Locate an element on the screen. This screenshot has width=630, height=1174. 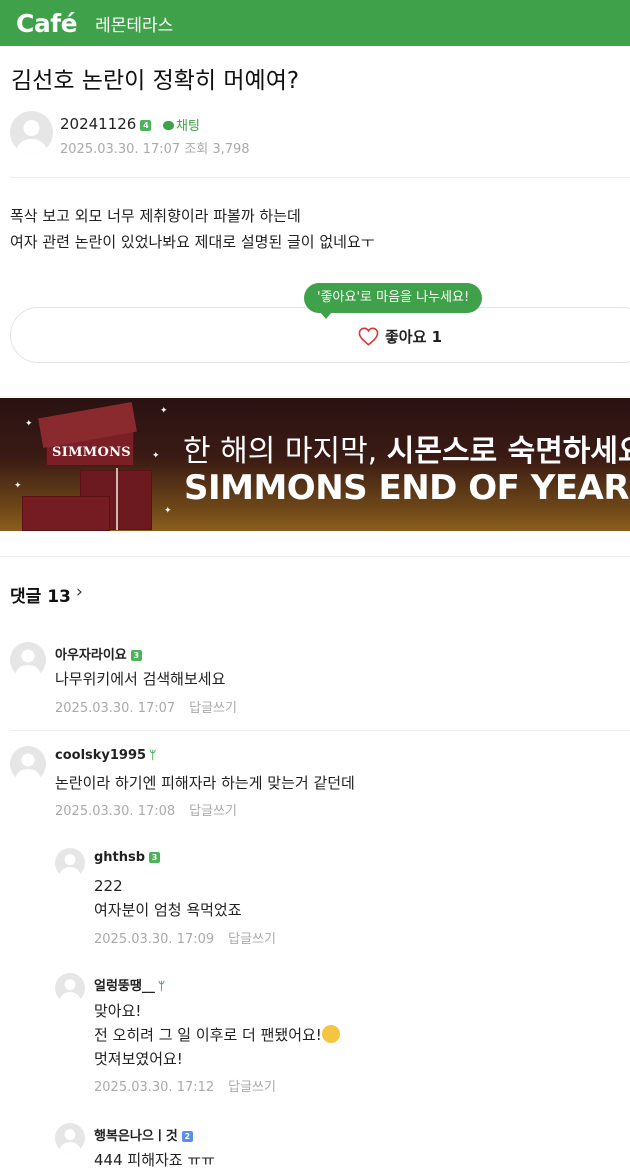
author-avatar is located at coordinates (31, 132).